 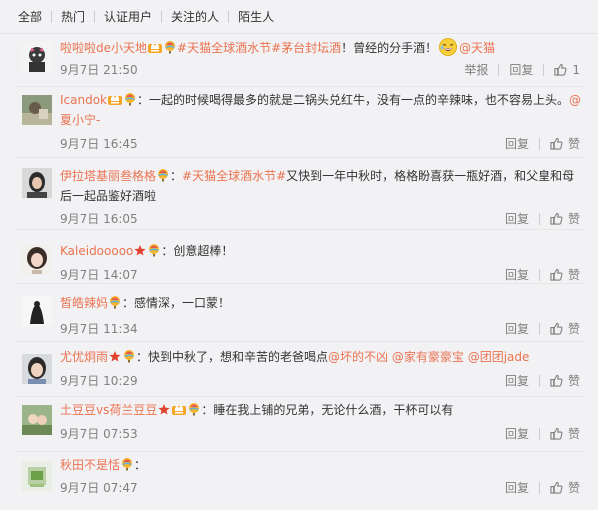 I want to click on username-link: 尤优炯雨, so click(x=84, y=357).